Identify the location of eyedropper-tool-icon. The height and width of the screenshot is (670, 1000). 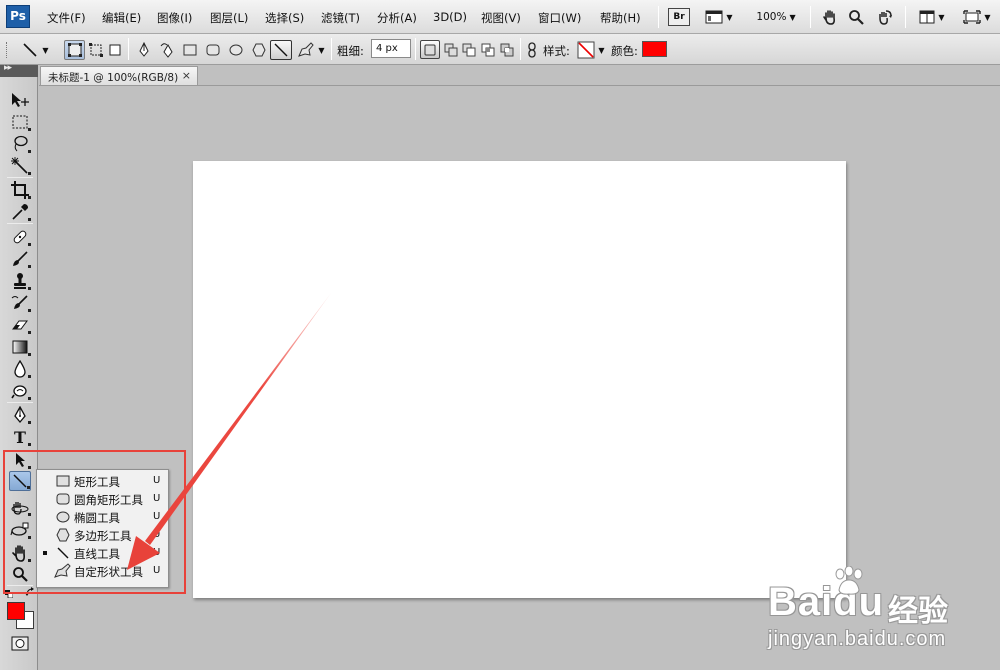
(20, 212).